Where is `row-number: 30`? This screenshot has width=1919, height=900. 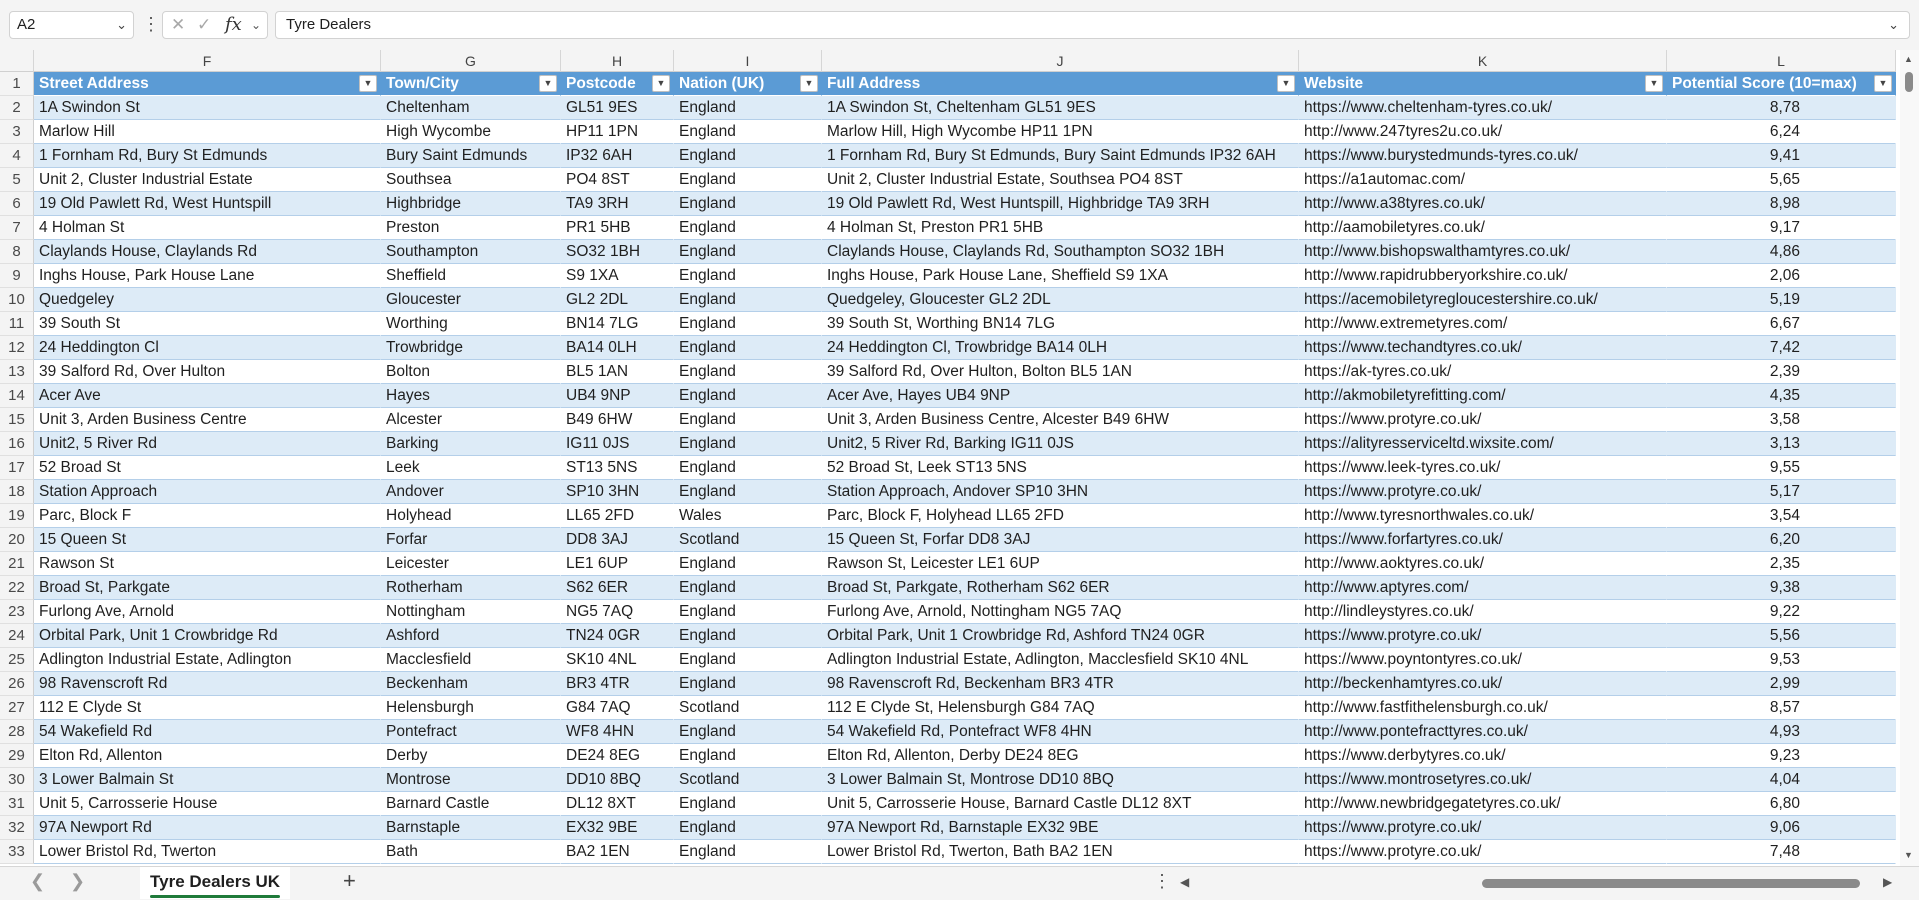
row-number: 30 is located at coordinates (17, 780).